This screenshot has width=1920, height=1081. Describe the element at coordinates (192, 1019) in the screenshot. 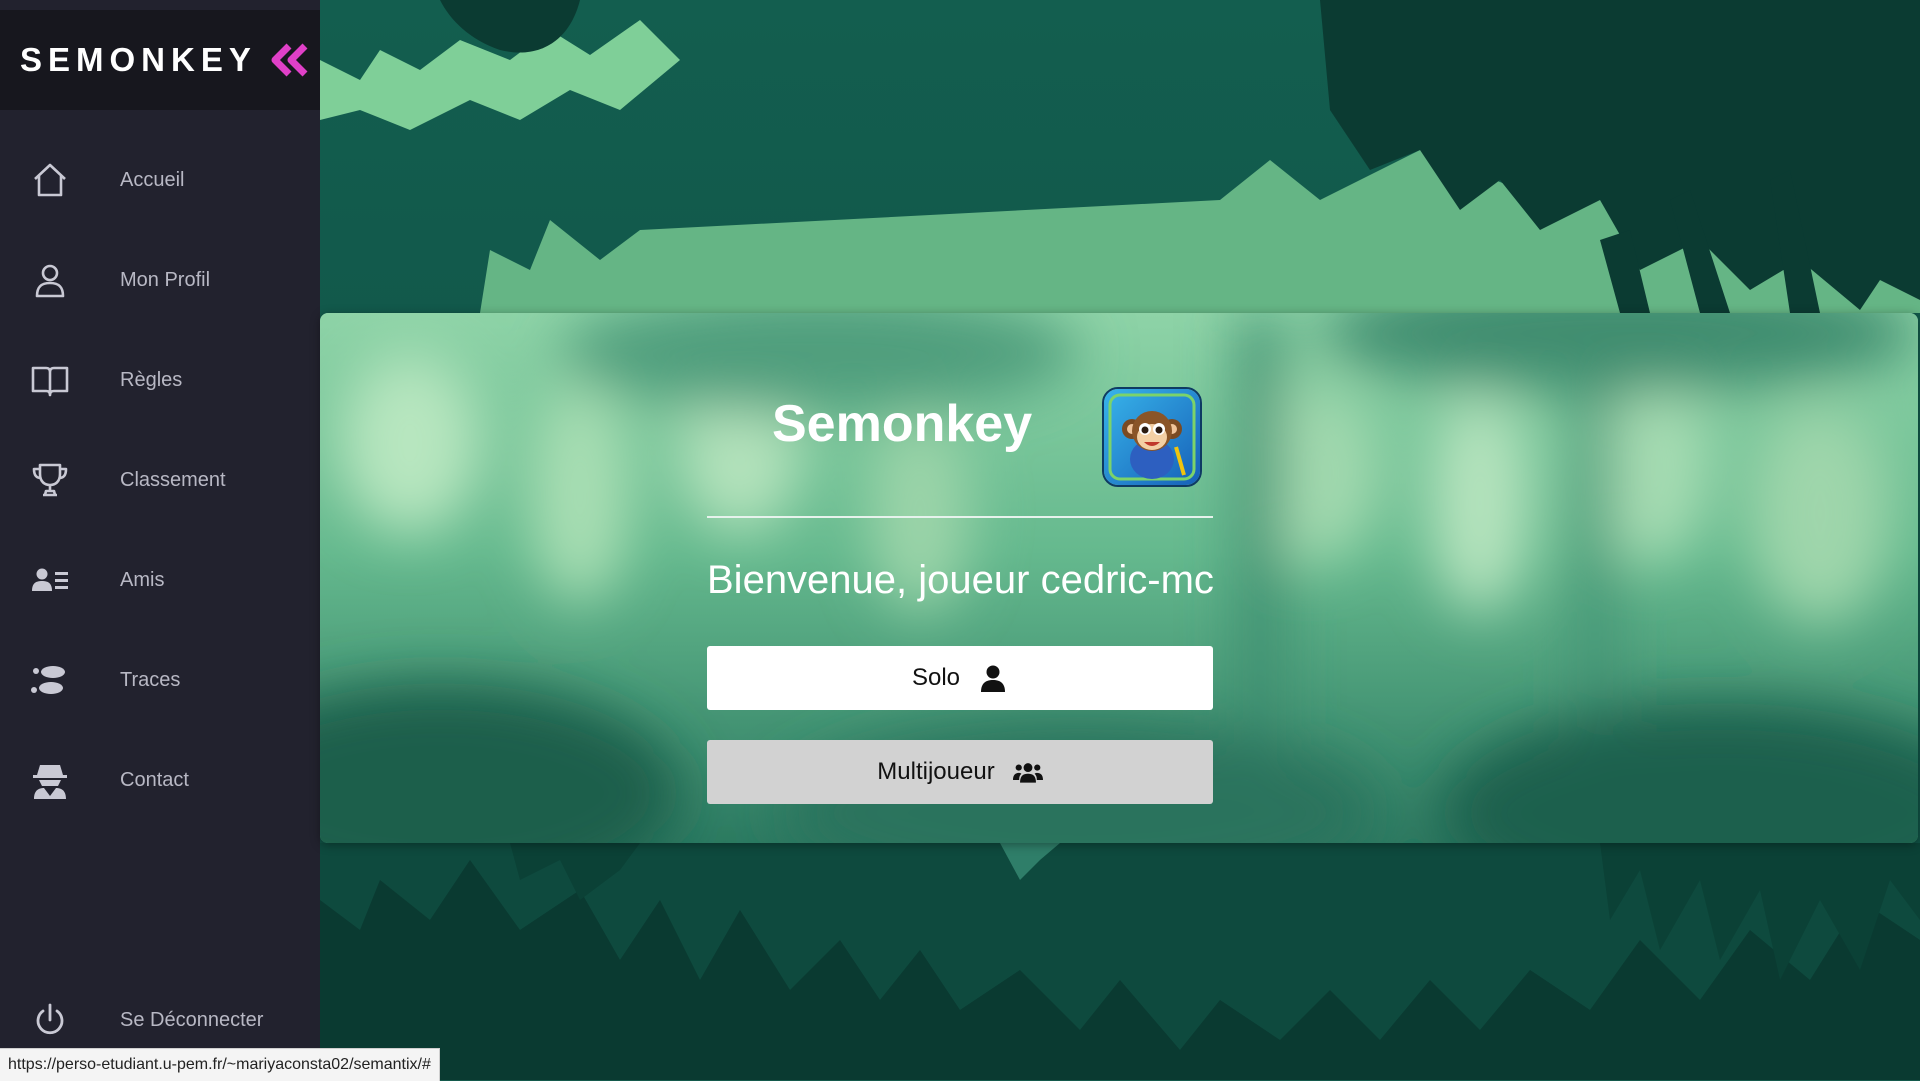

I see `logout-label: Se Déconnecter` at that location.